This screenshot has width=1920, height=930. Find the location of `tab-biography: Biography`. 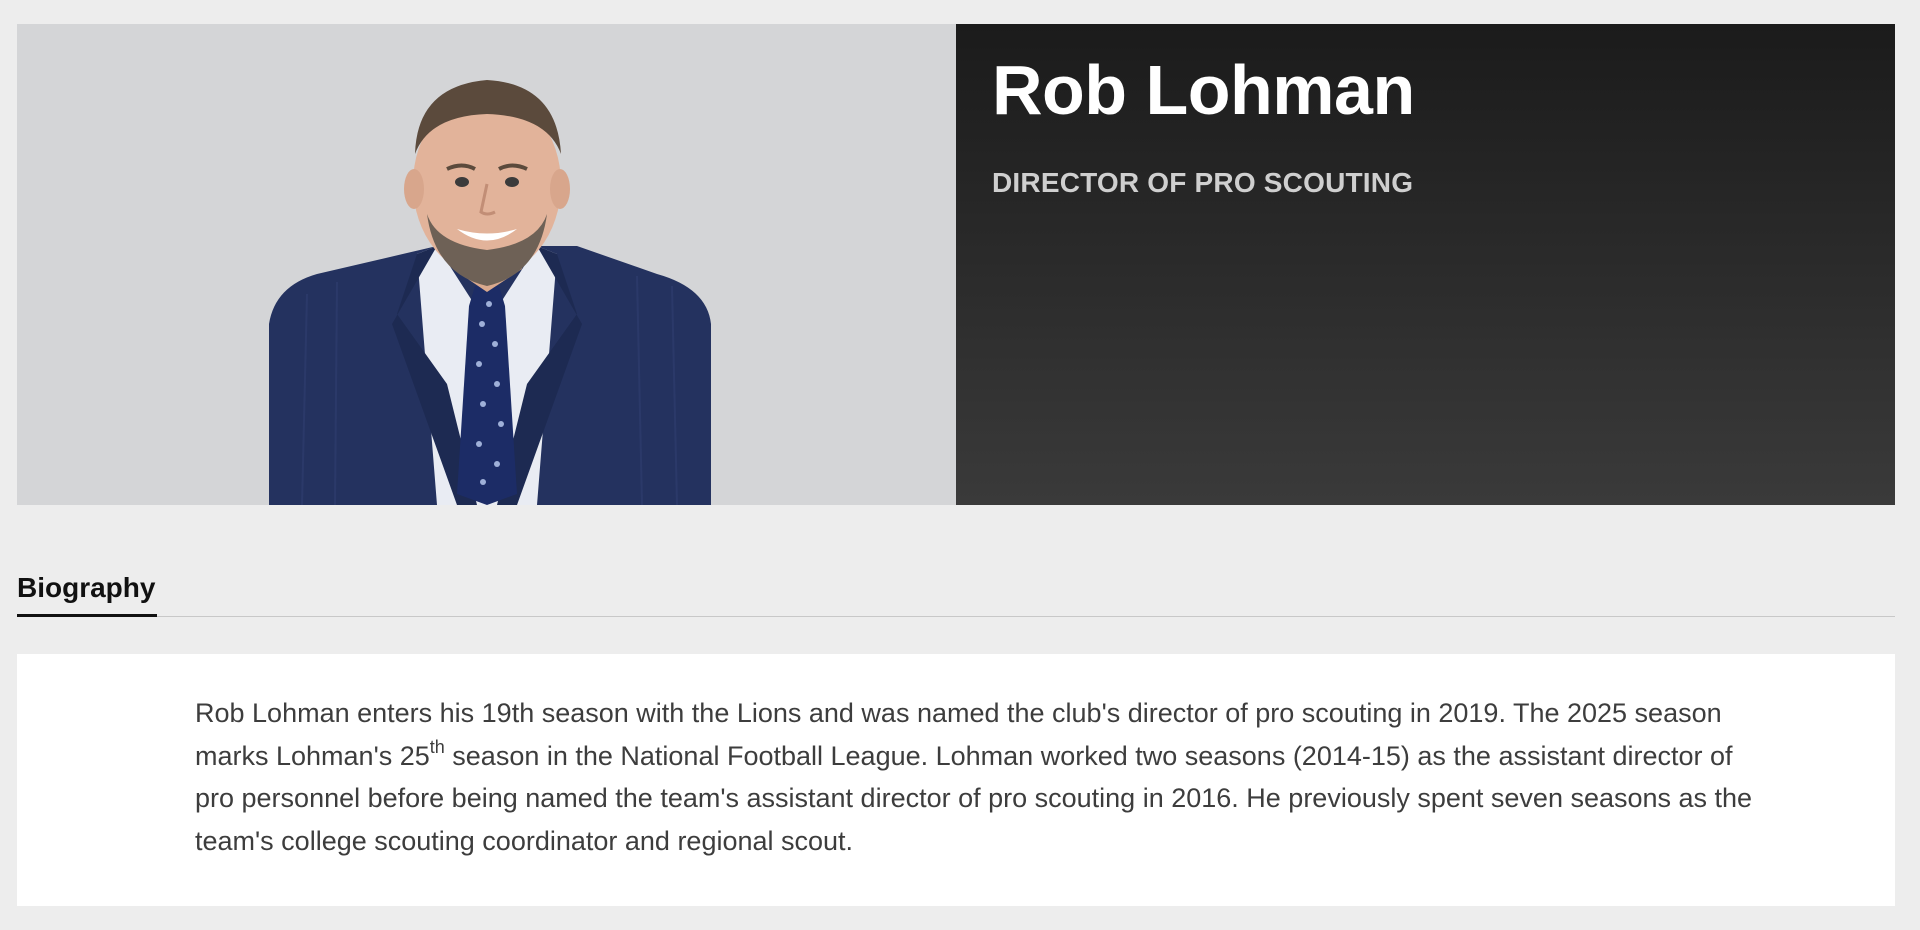

tab-biography: Biography is located at coordinates (87, 592).